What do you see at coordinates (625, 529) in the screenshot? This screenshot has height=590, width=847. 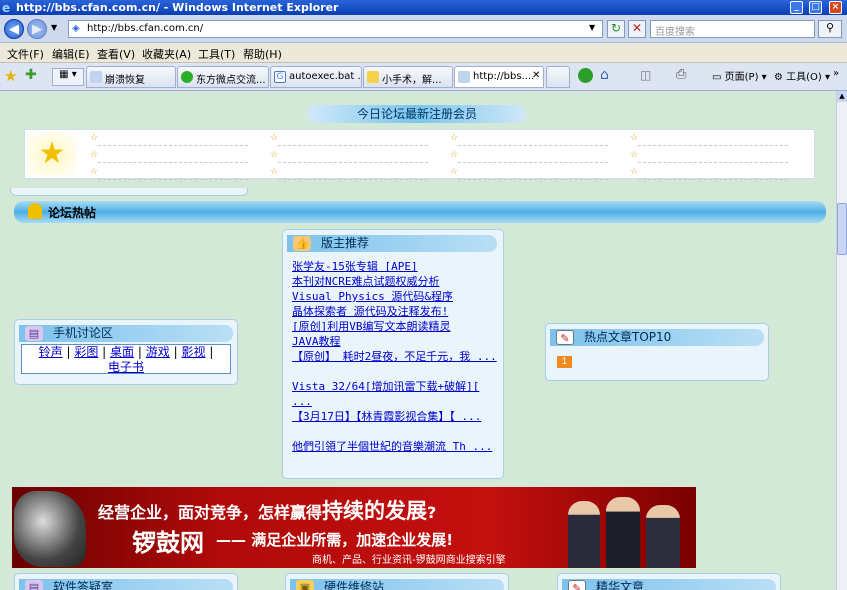 I see `business-team-photo` at bounding box center [625, 529].